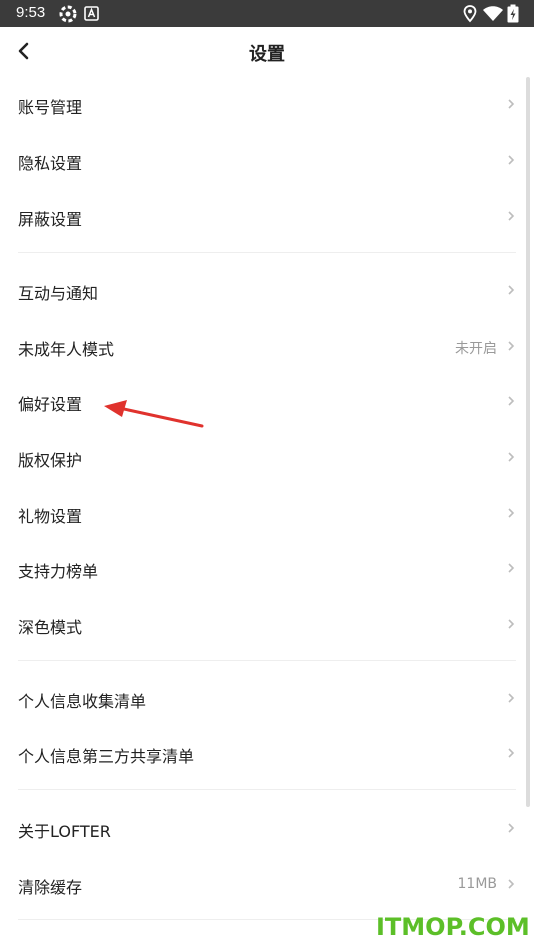 Image resolution: width=534 pixels, height=950 pixels. I want to click on settings-item-copyright: 版权保护, so click(267, 457).